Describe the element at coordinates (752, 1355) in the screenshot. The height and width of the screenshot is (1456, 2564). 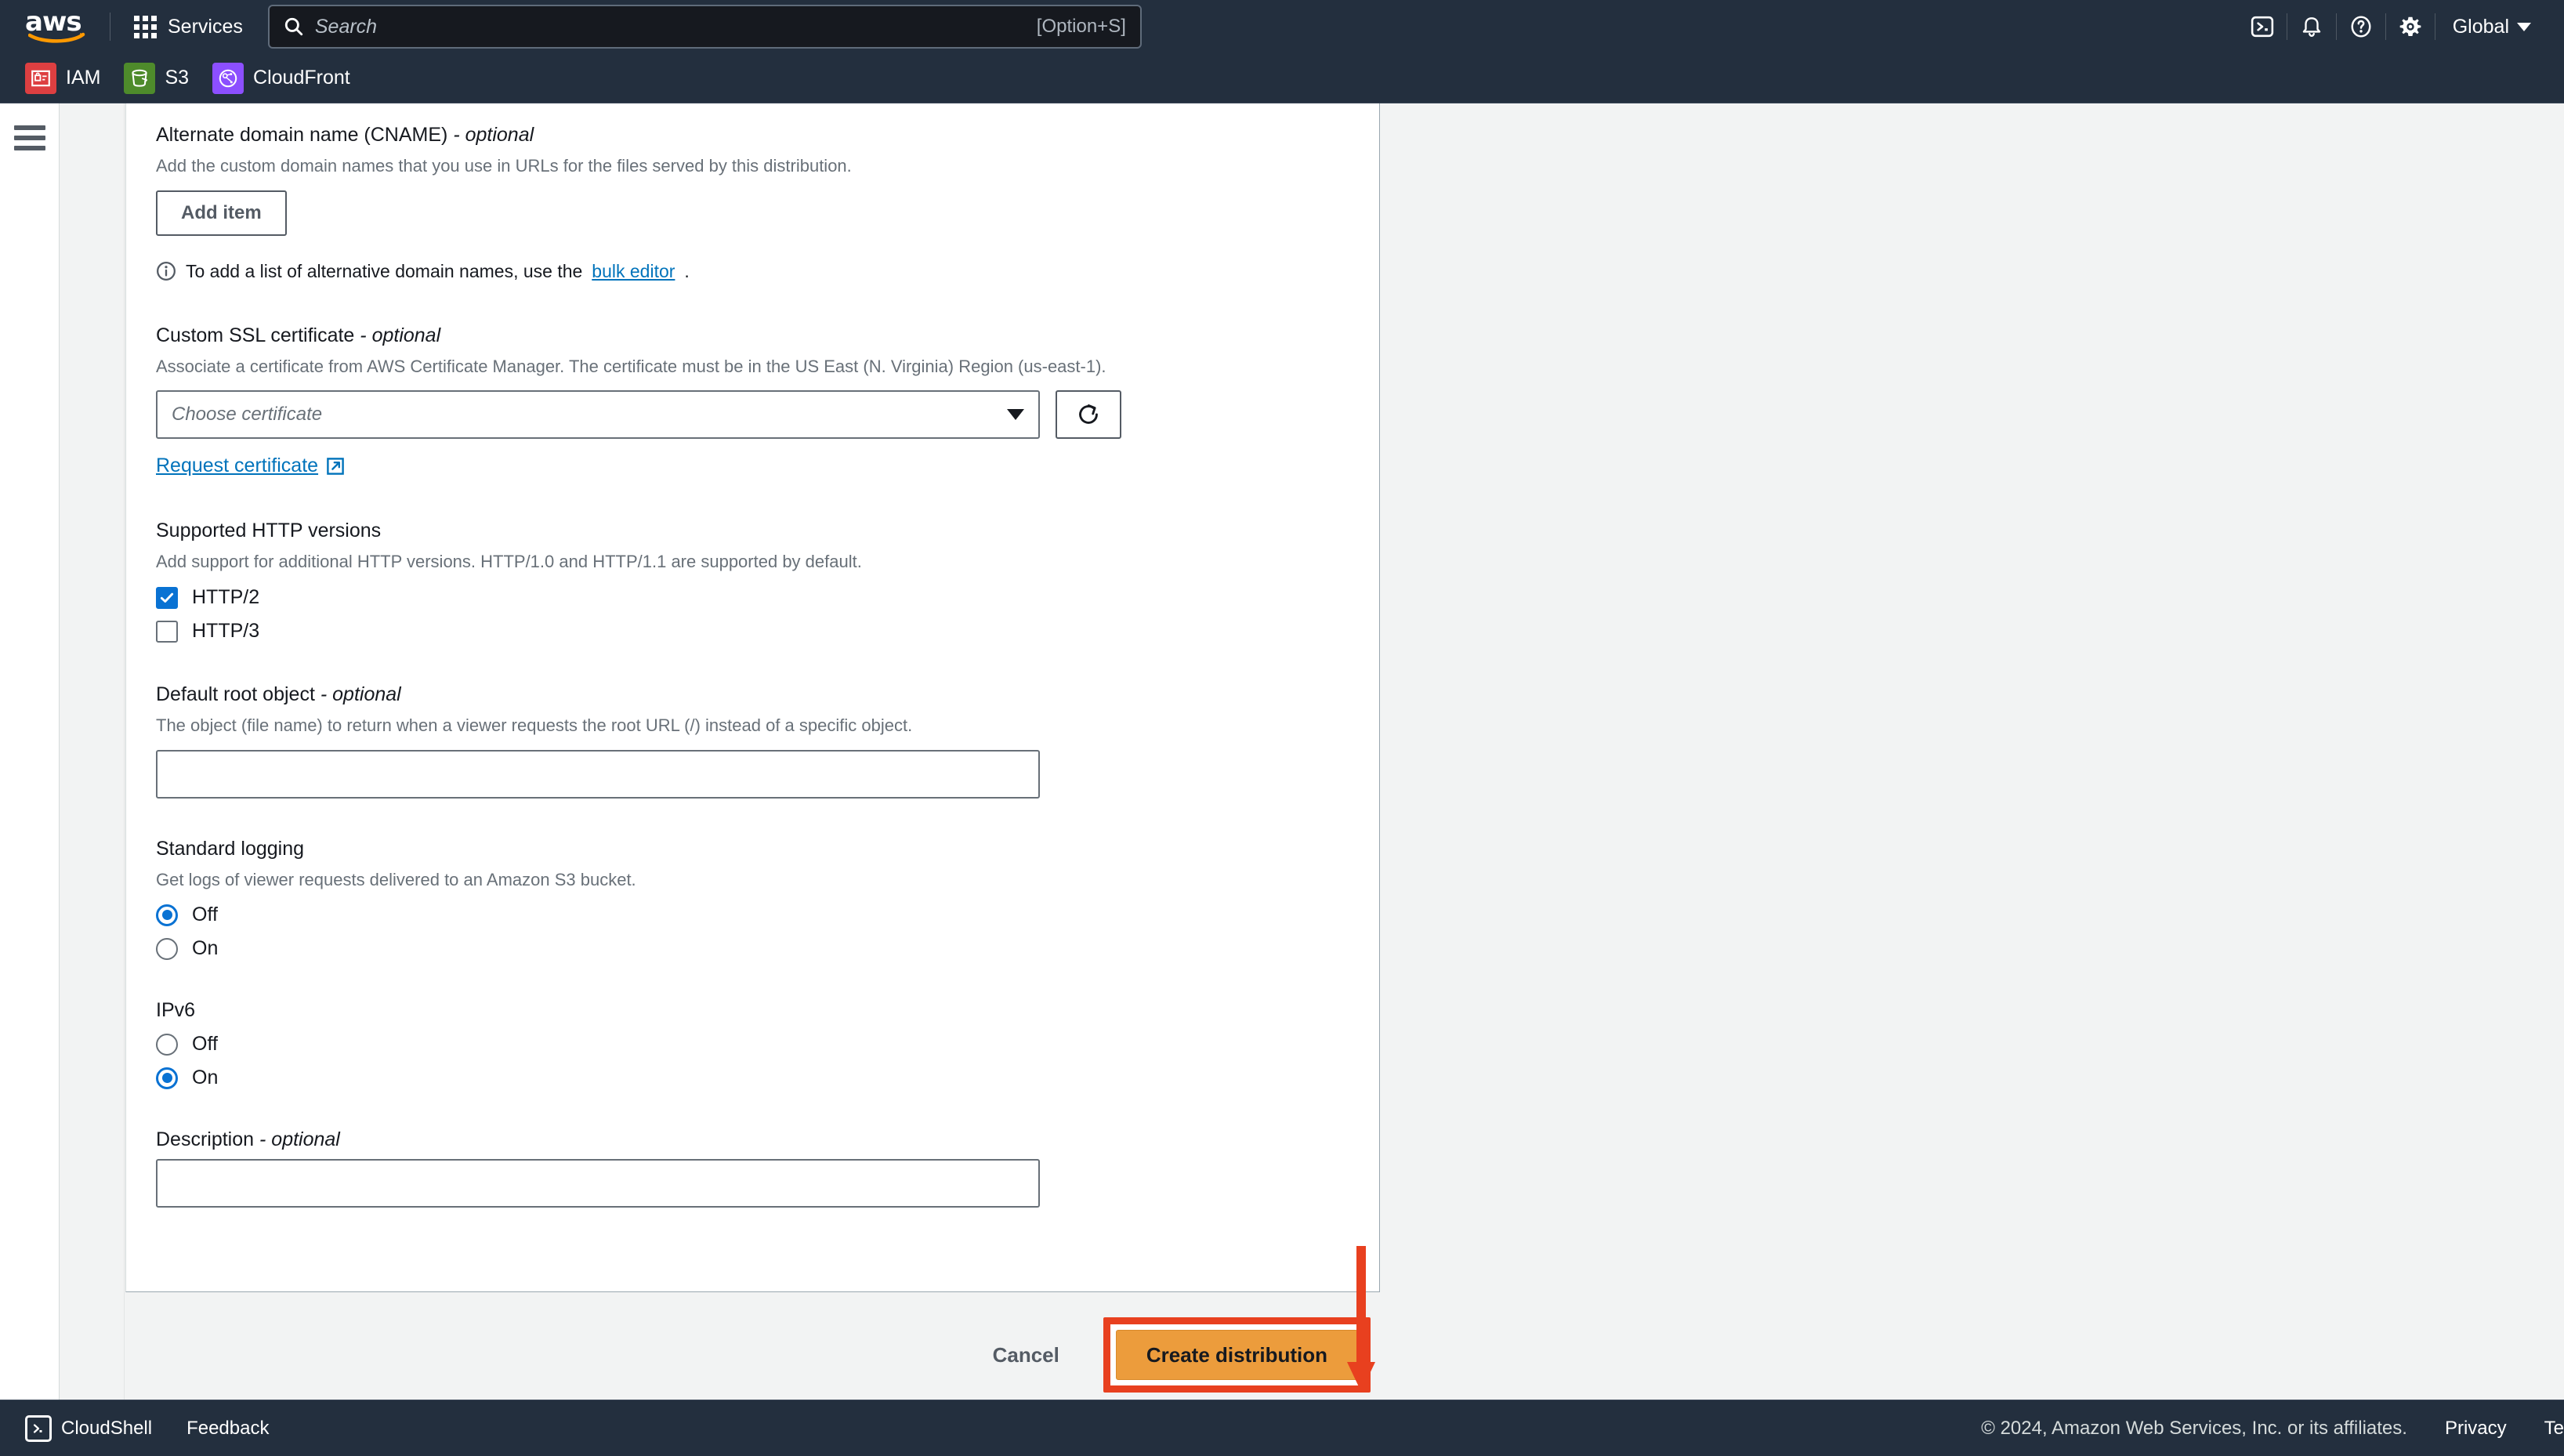
I see `form-action-bar: Cancel Create distribution` at that location.